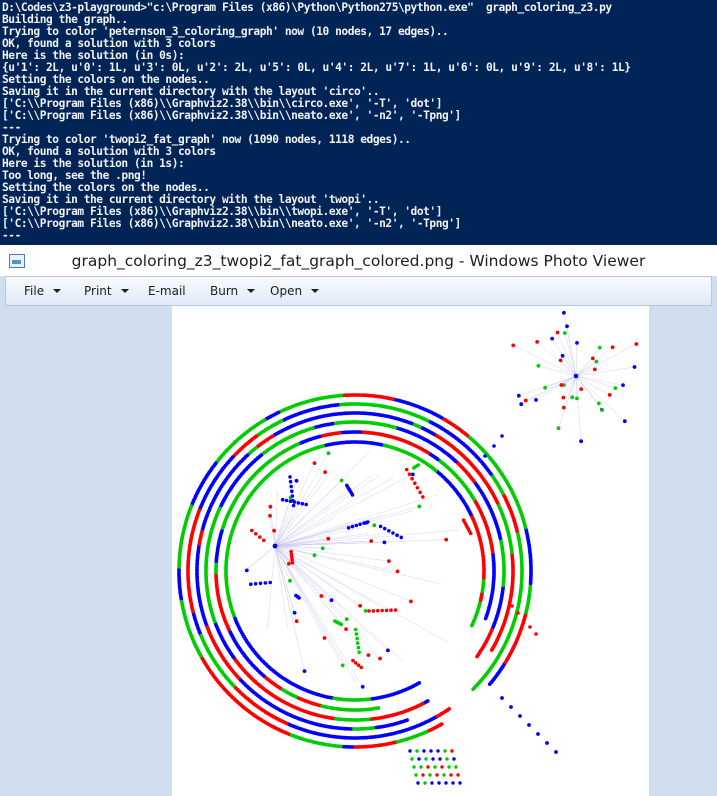  Describe the element at coordinates (124, 291) in the screenshot. I see `chevron-down-icon` at that location.